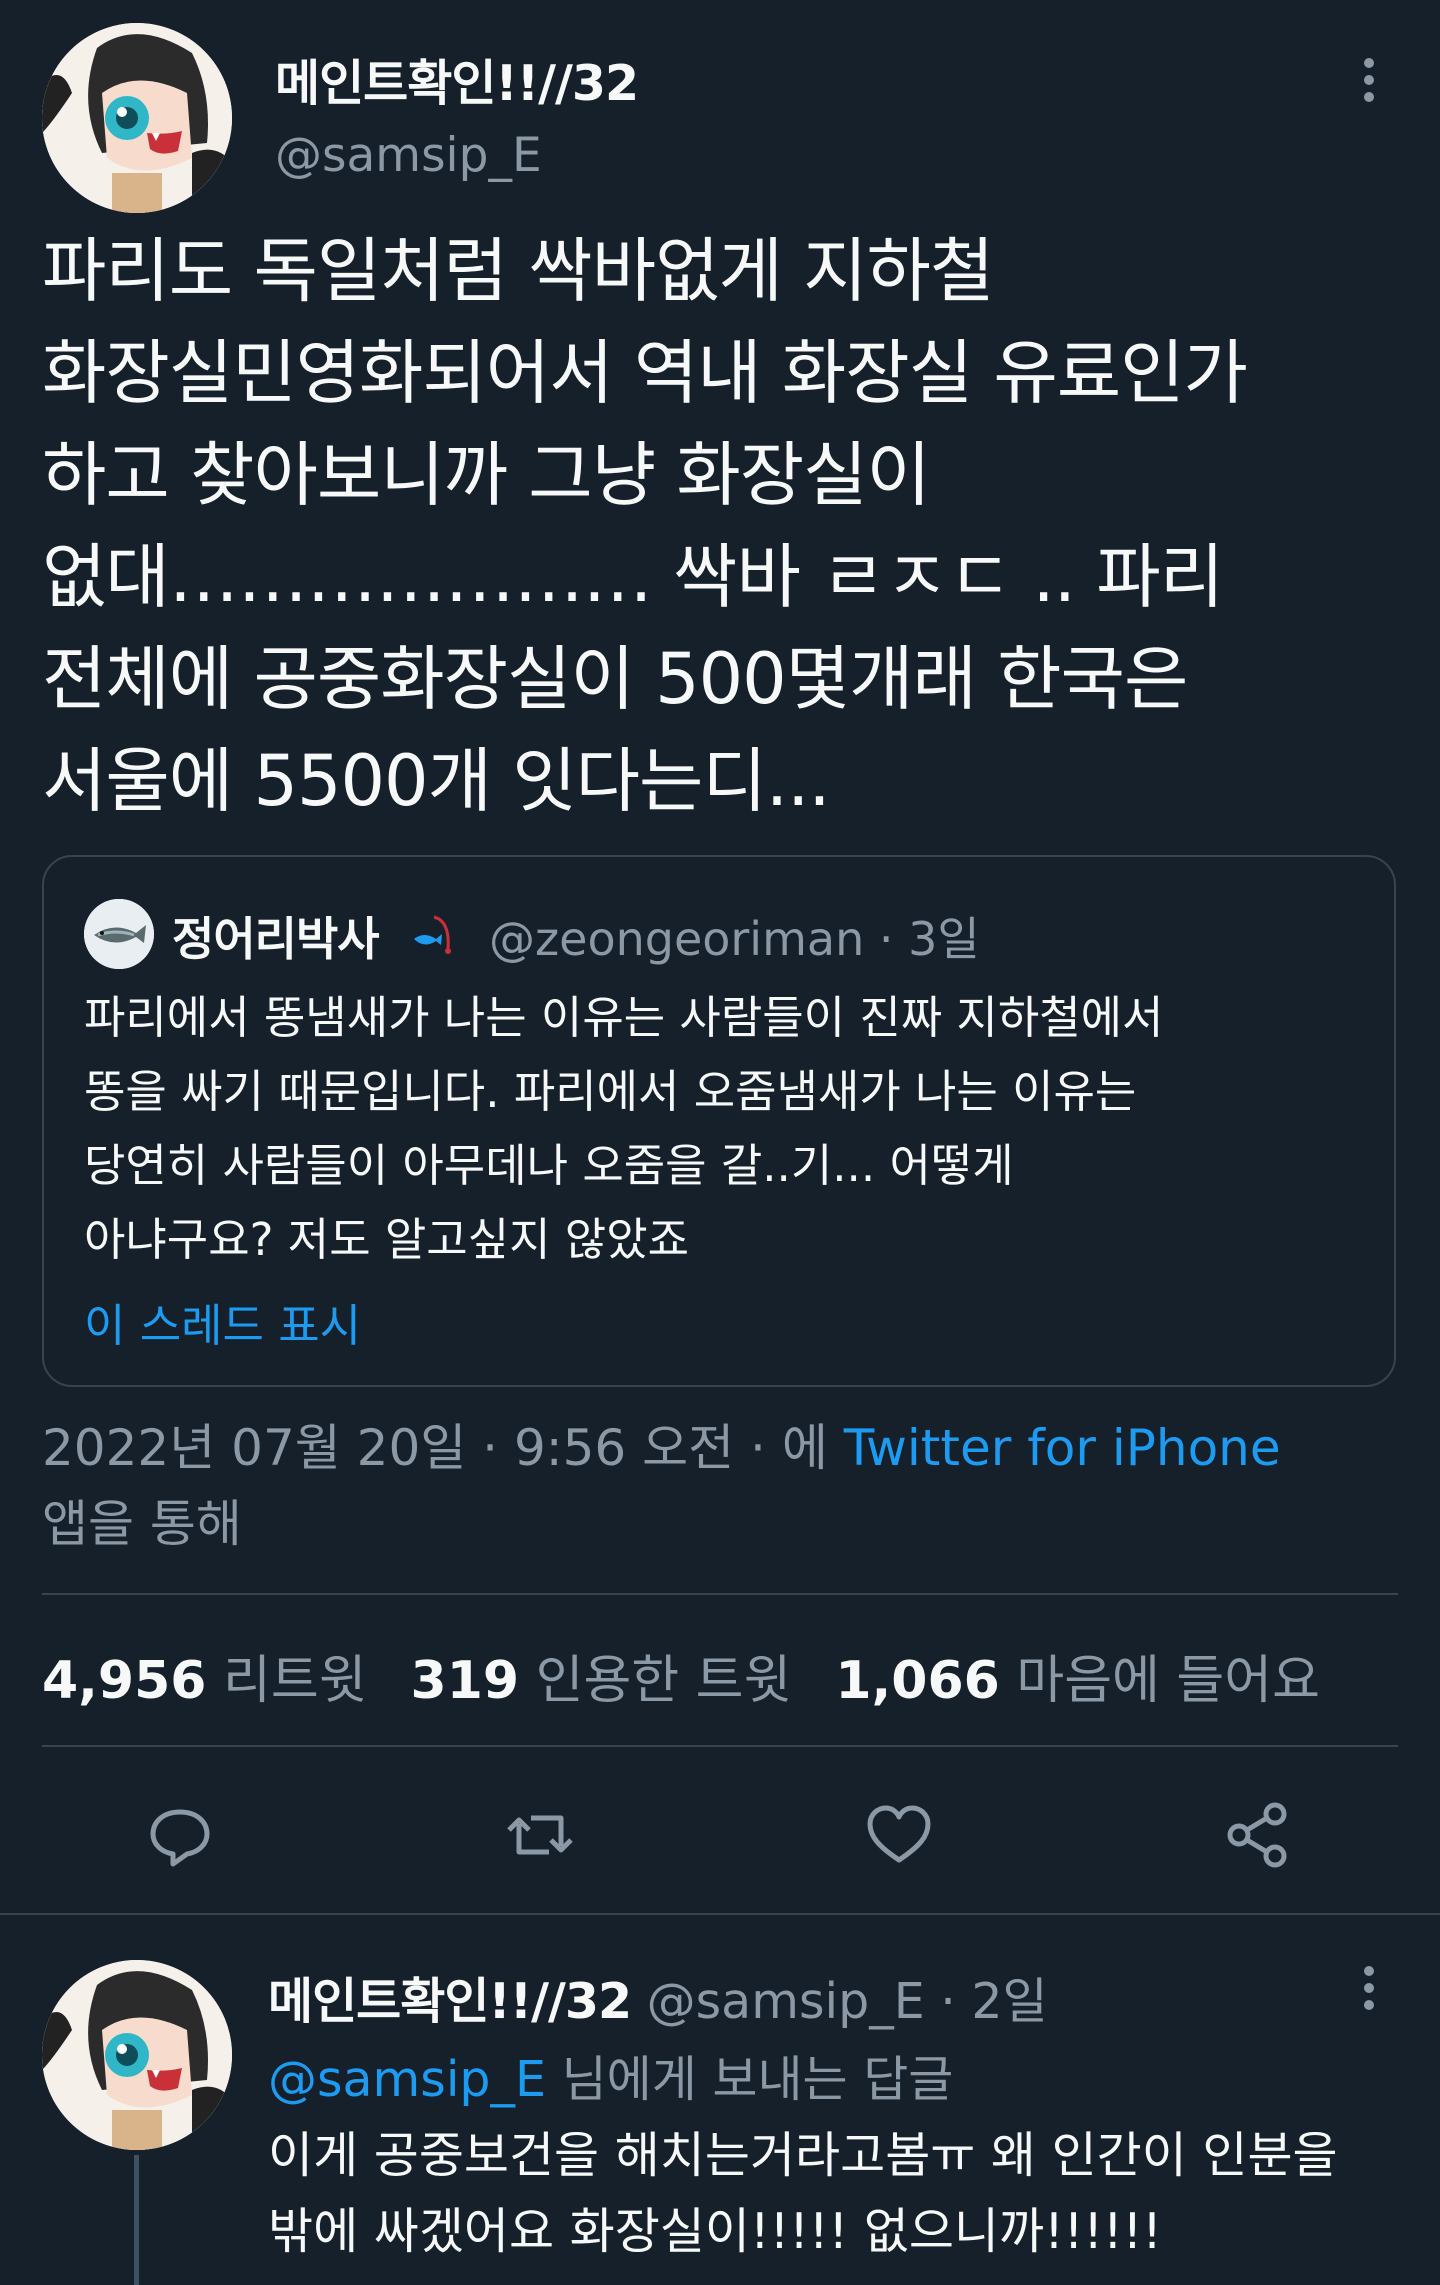  Describe the element at coordinates (465, 1681) in the screenshot. I see `quotes-count: 319` at that location.